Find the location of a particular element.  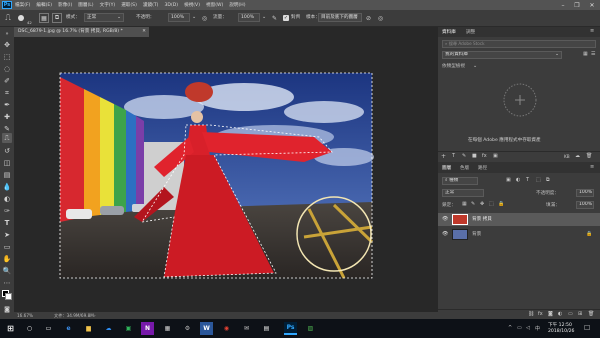

smart-object-filter-icon: ⧉ is located at coordinates (548, 180).